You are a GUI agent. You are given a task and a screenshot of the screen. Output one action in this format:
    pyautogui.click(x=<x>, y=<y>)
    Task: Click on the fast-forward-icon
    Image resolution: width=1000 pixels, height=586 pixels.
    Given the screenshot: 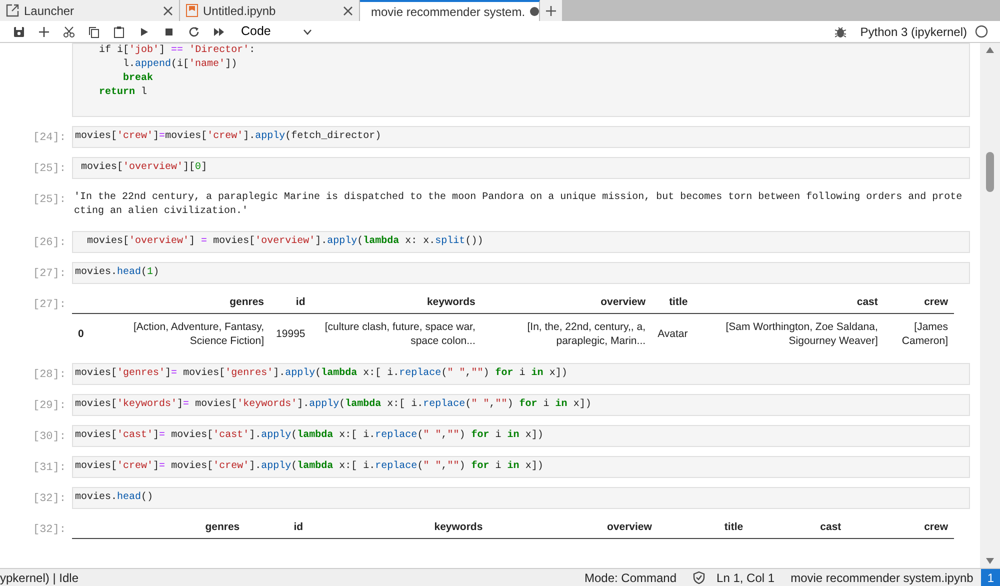 What is the action you would take?
    pyautogui.click(x=218, y=32)
    